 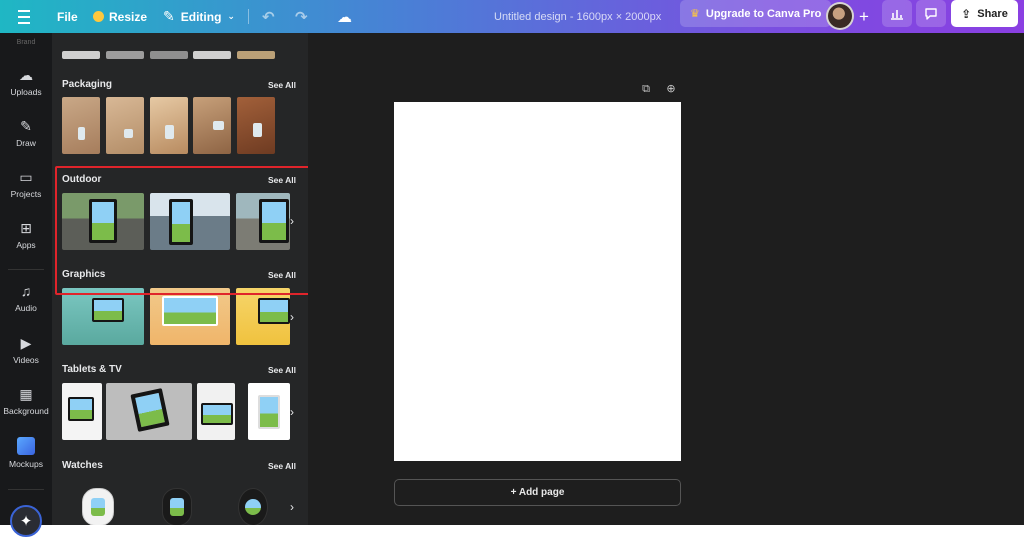 I want to click on duplicate-icon: ⧉, so click(x=646, y=89).